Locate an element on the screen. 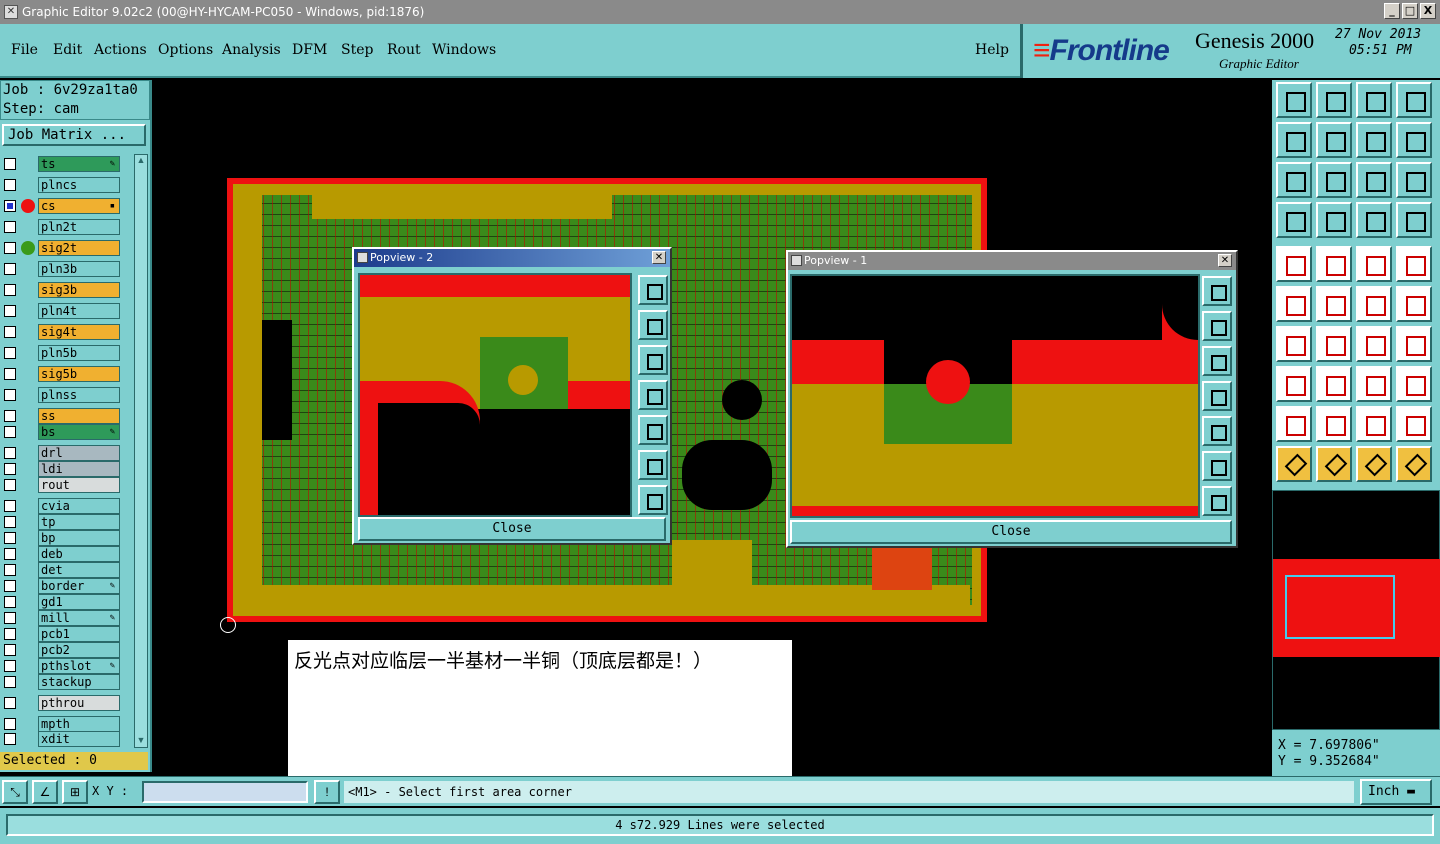 The image size is (1440, 844). popview-2-close-button: Close is located at coordinates (512, 529).